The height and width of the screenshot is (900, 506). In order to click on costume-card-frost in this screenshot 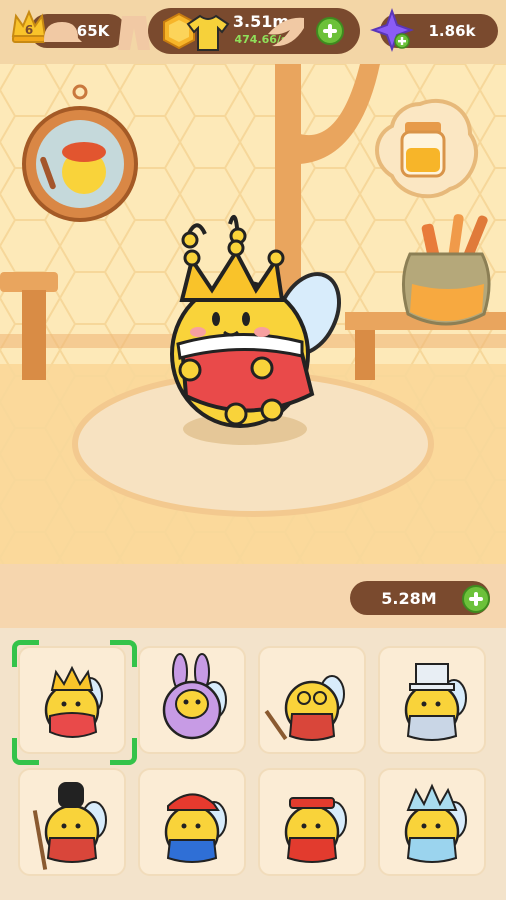, I will do `click(432, 822)`.